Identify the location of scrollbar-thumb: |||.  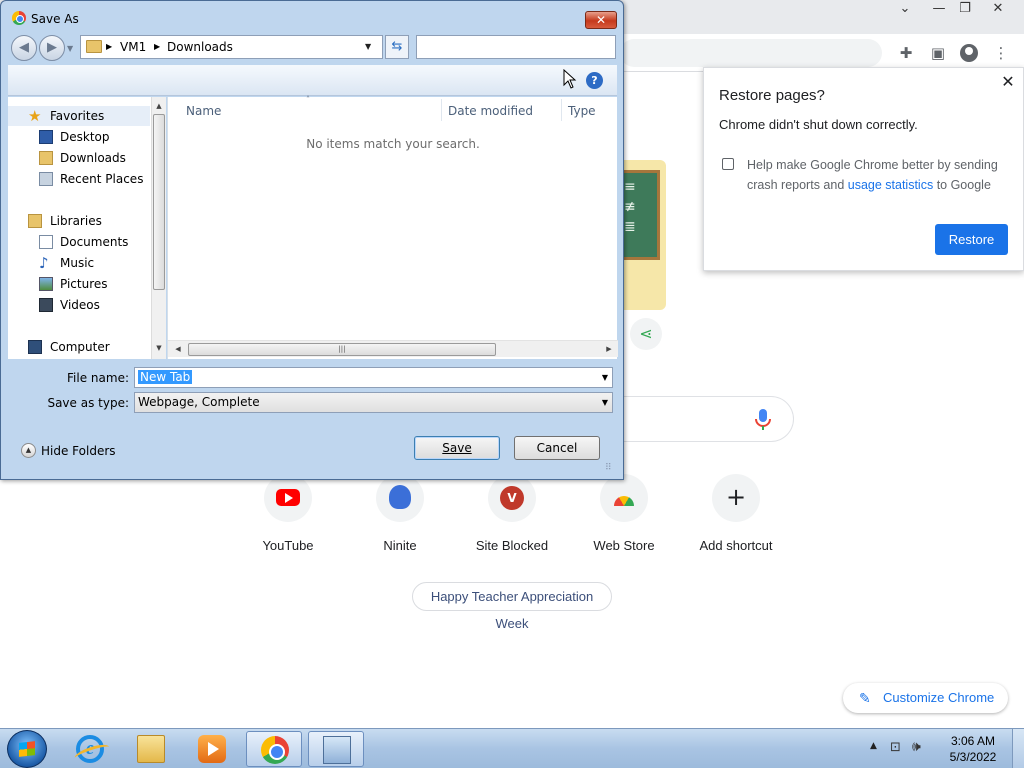
(342, 349).